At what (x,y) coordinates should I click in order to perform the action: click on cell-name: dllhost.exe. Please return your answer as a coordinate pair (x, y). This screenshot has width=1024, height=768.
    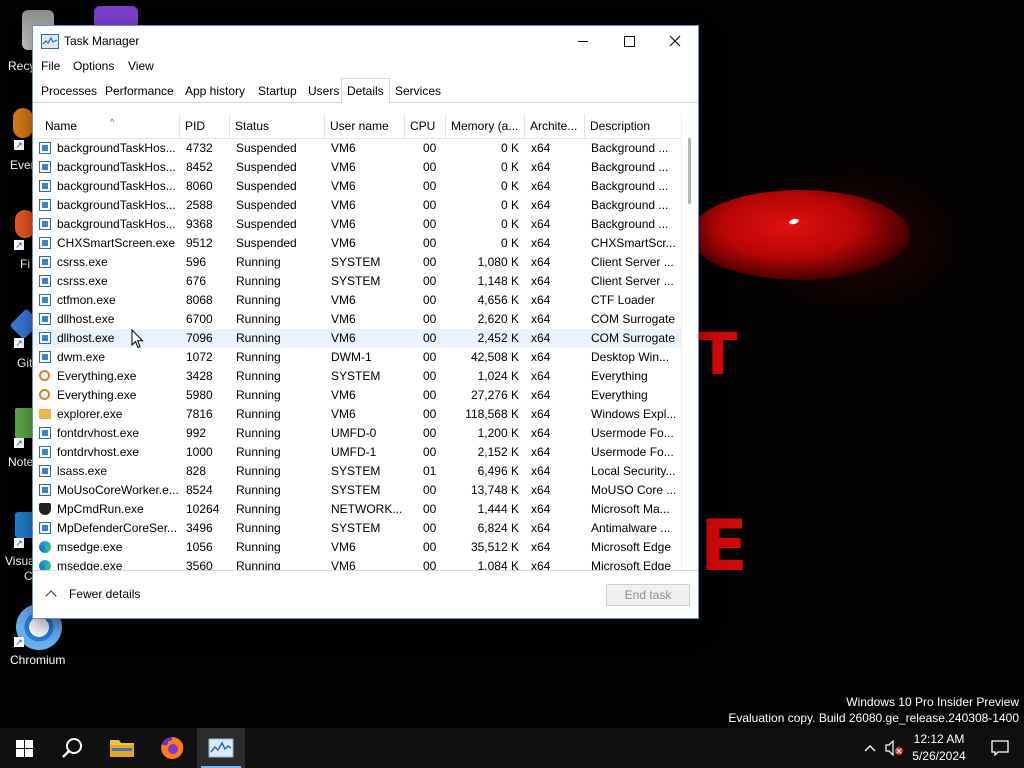
    Looking at the image, I should click on (86, 338).